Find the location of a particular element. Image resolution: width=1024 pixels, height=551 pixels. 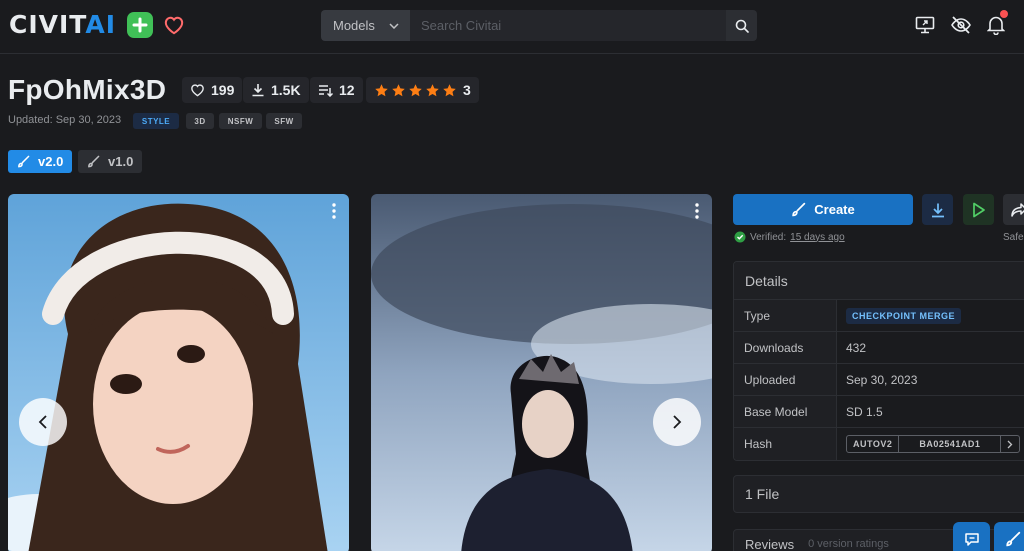

details-row-base-model: Base Model SD 1.5 is located at coordinates (879, 412).